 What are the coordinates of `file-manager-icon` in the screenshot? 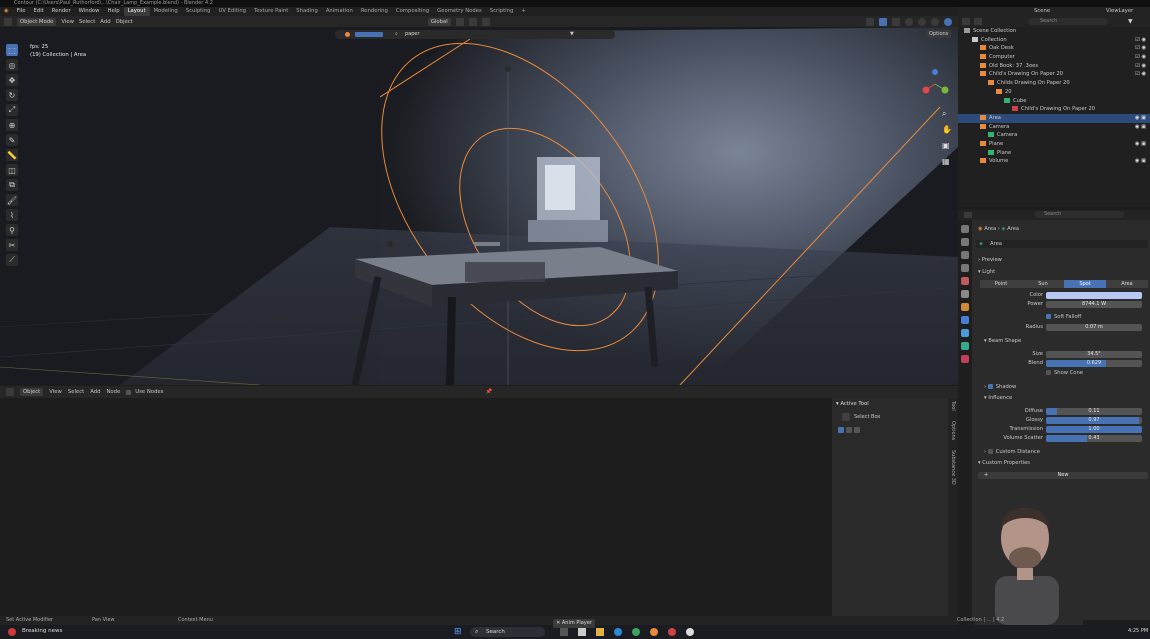 It's located at (582, 632).